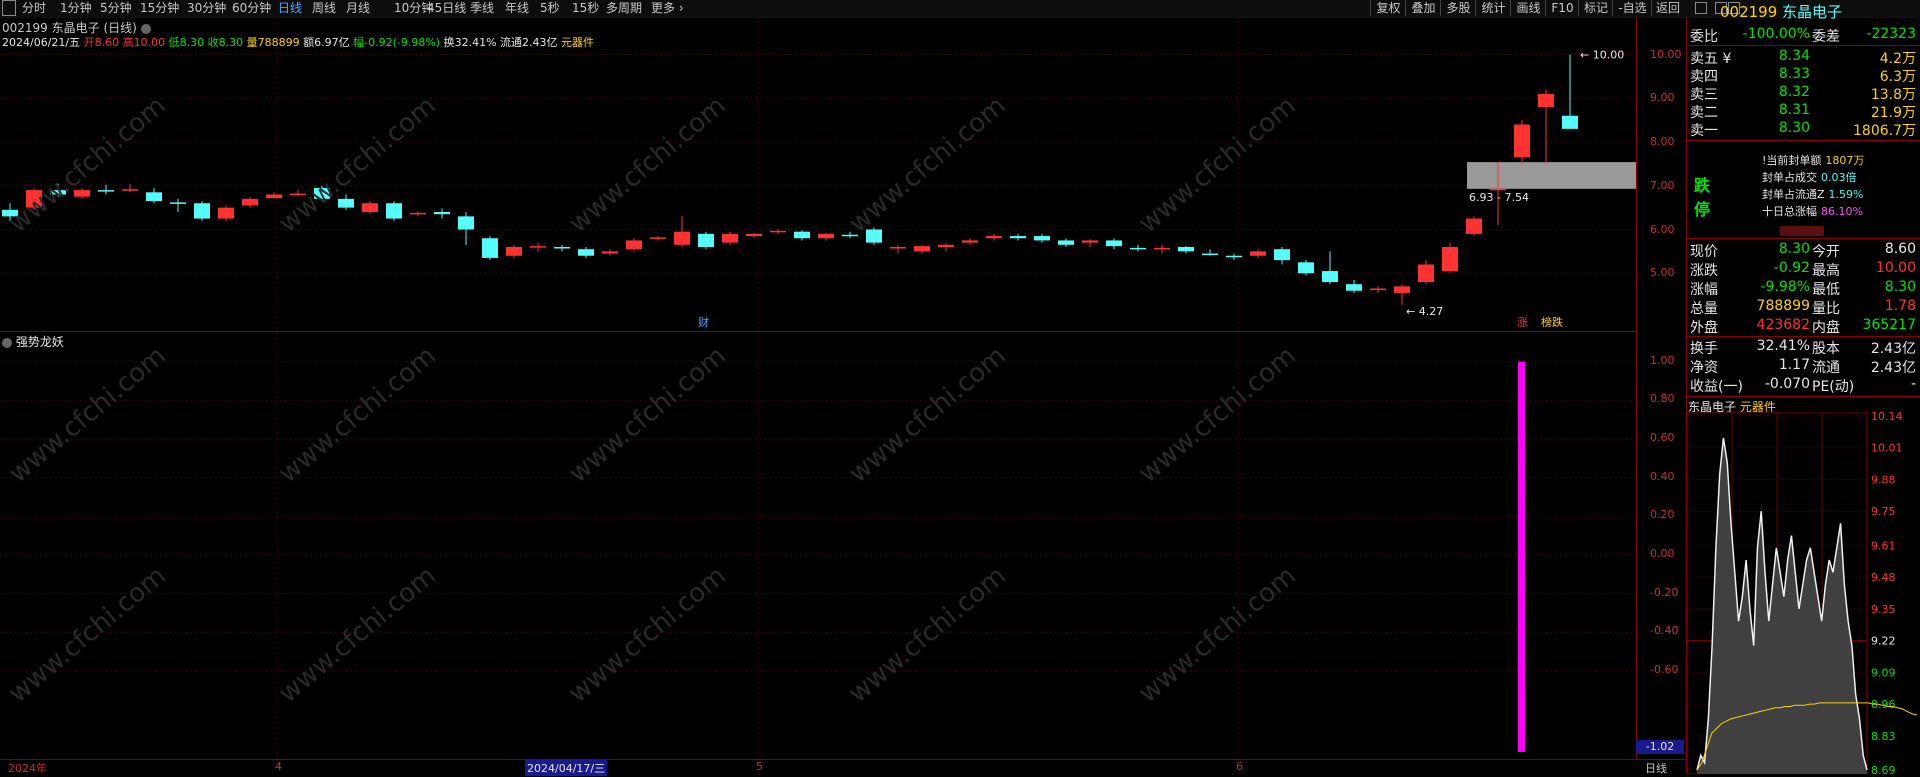 This screenshot has width=1920, height=777. I want to click on weibi-row: 委比 -100.00% 委差 -22323, so click(1804, 35).